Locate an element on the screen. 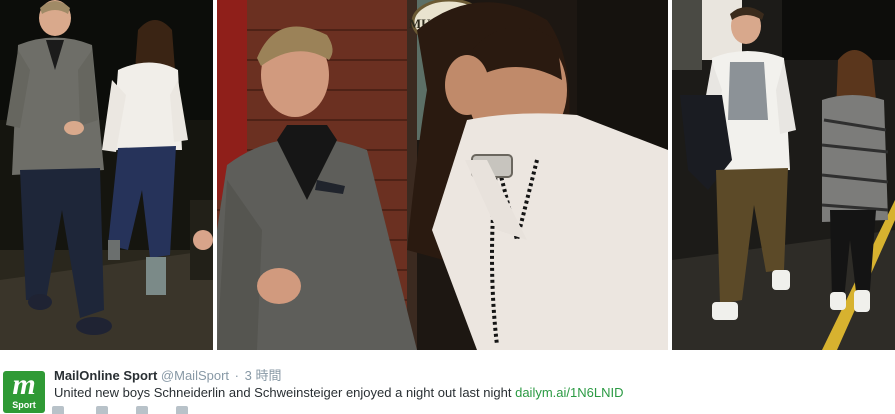 This screenshot has height=414, width=895. retweet-icon is located at coordinates (102, 410).